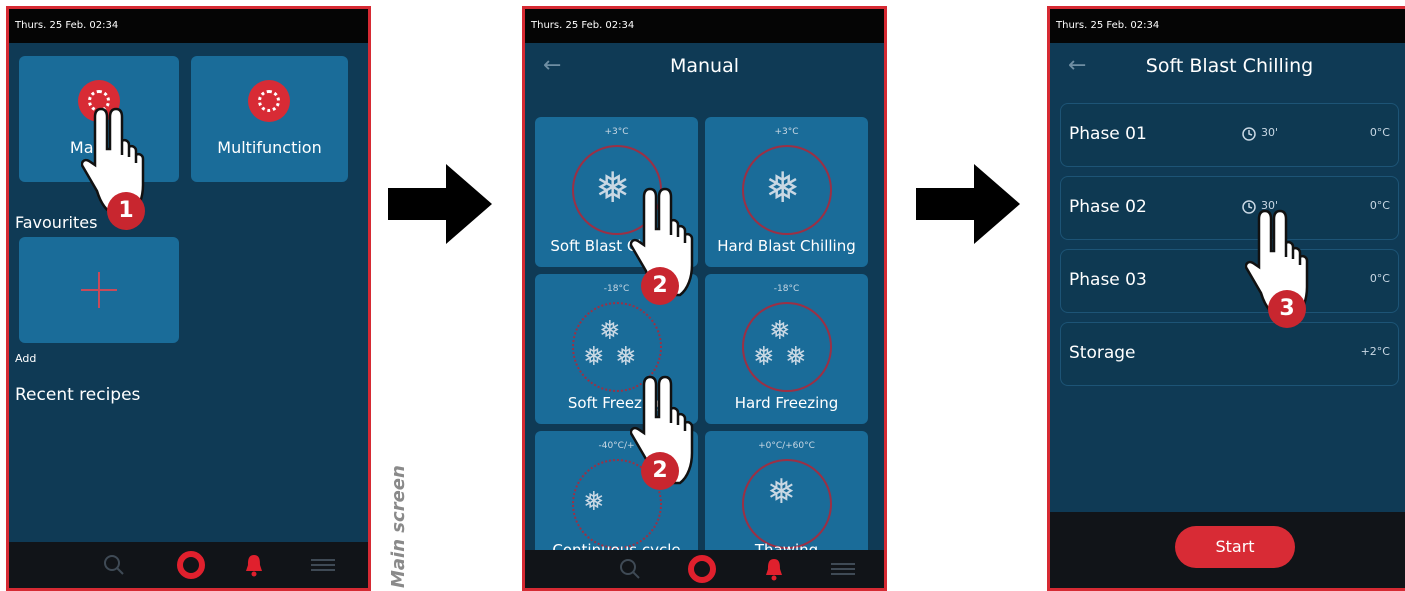 The image size is (1405, 591). Describe the element at coordinates (1270, 132) in the screenshot. I see `phase-time: 30'` at that location.